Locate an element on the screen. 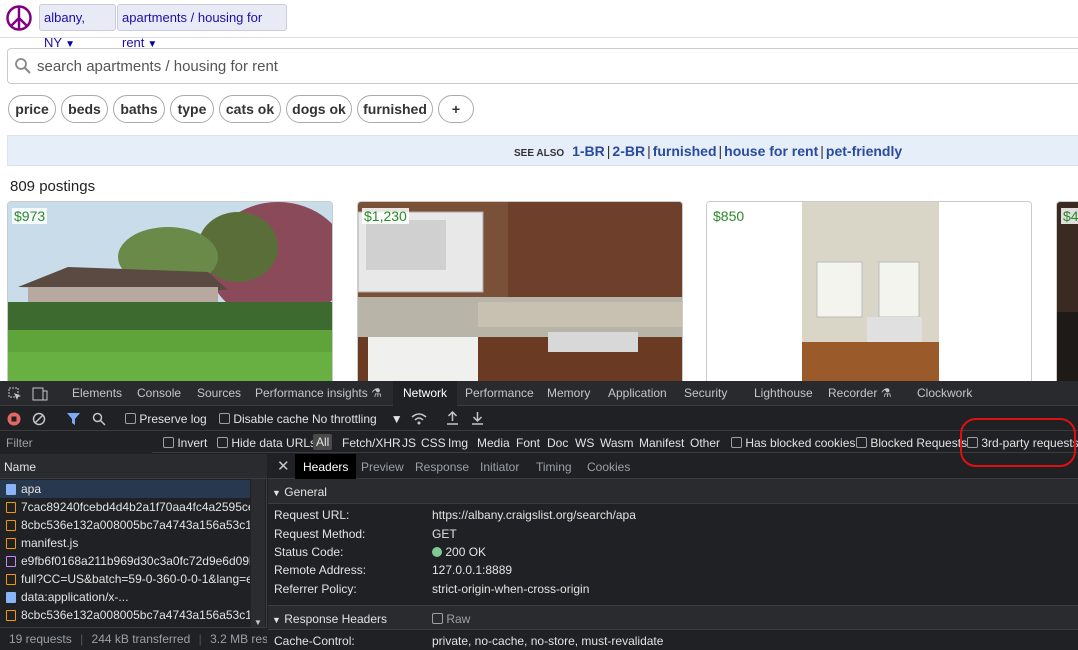 The image size is (1078, 650). type-filter-fetch-xhr: Fetch/XHR is located at coordinates (371, 443).